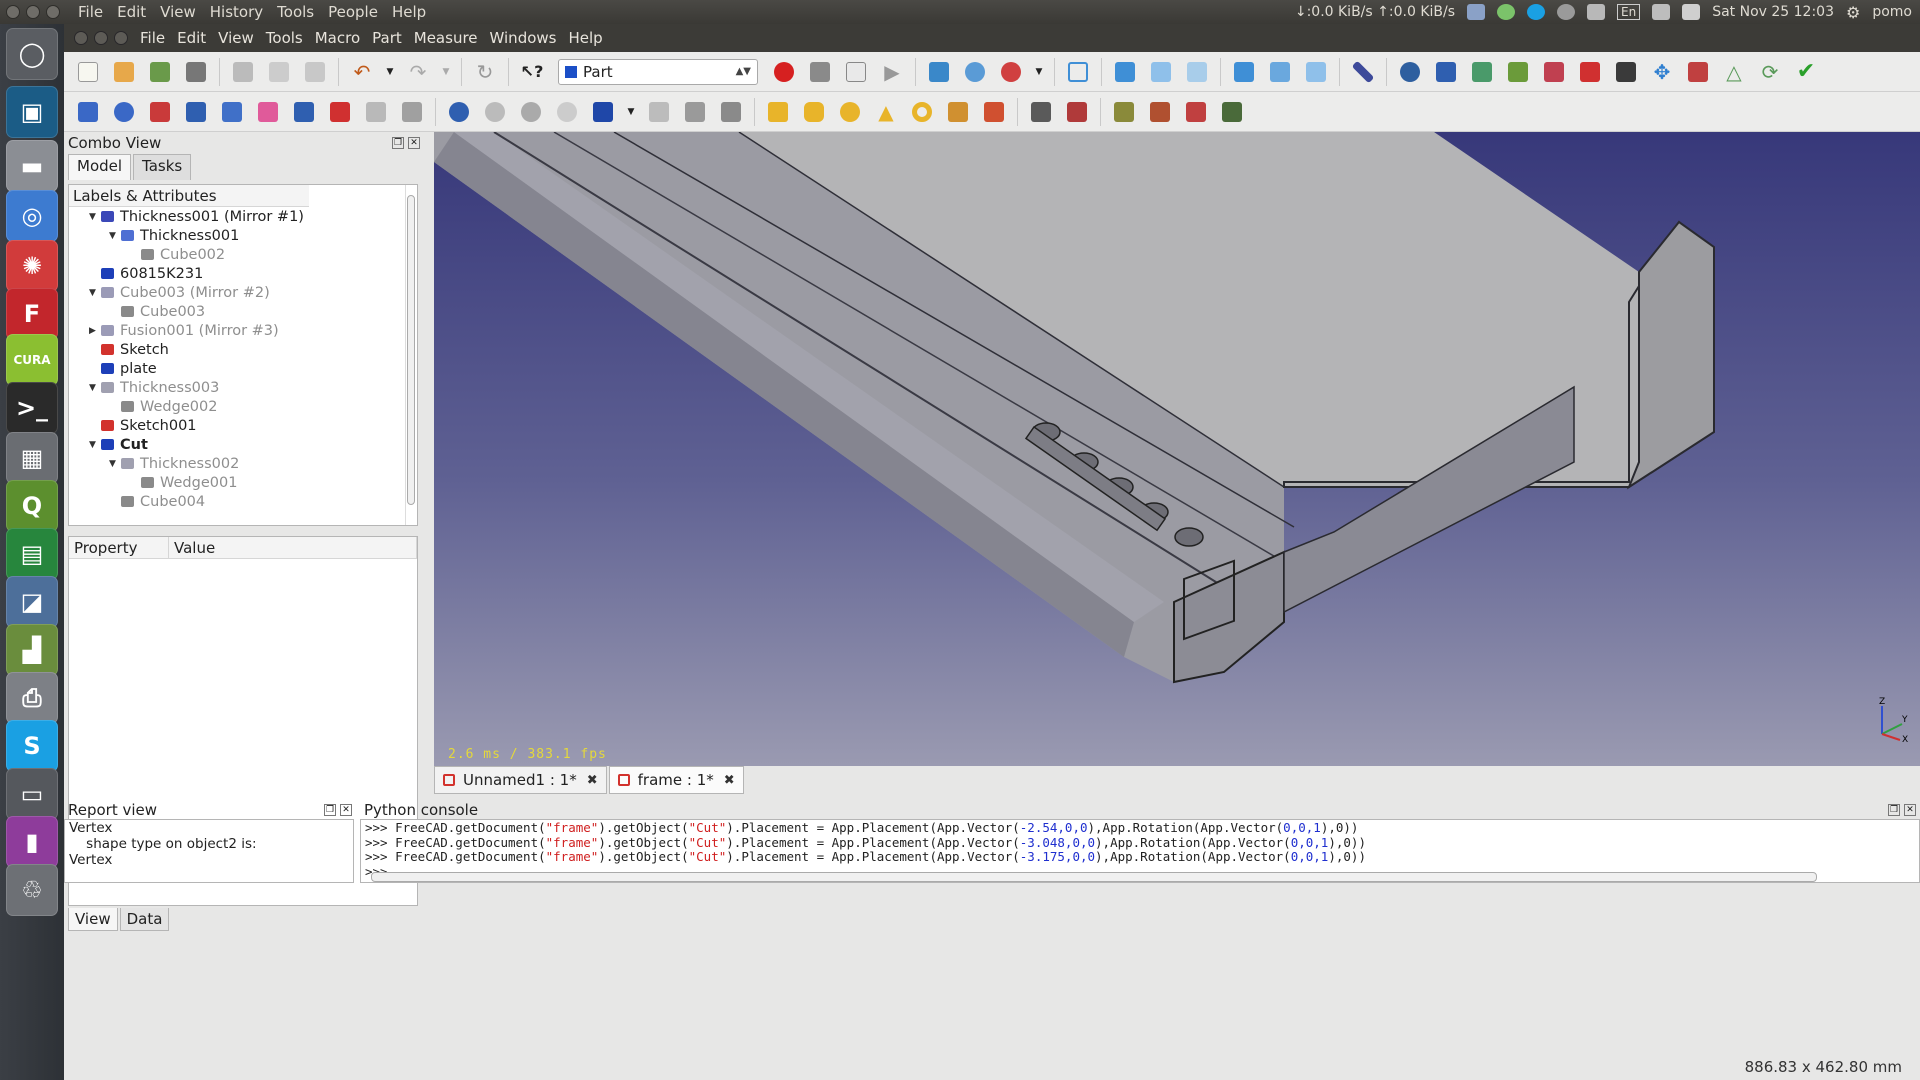 The height and width of the screenshot is (1080, 1920). What do you see at coordinates (1446, 72) in the screenshot?
I see `box-icon` at bounding box center [1446, 72].